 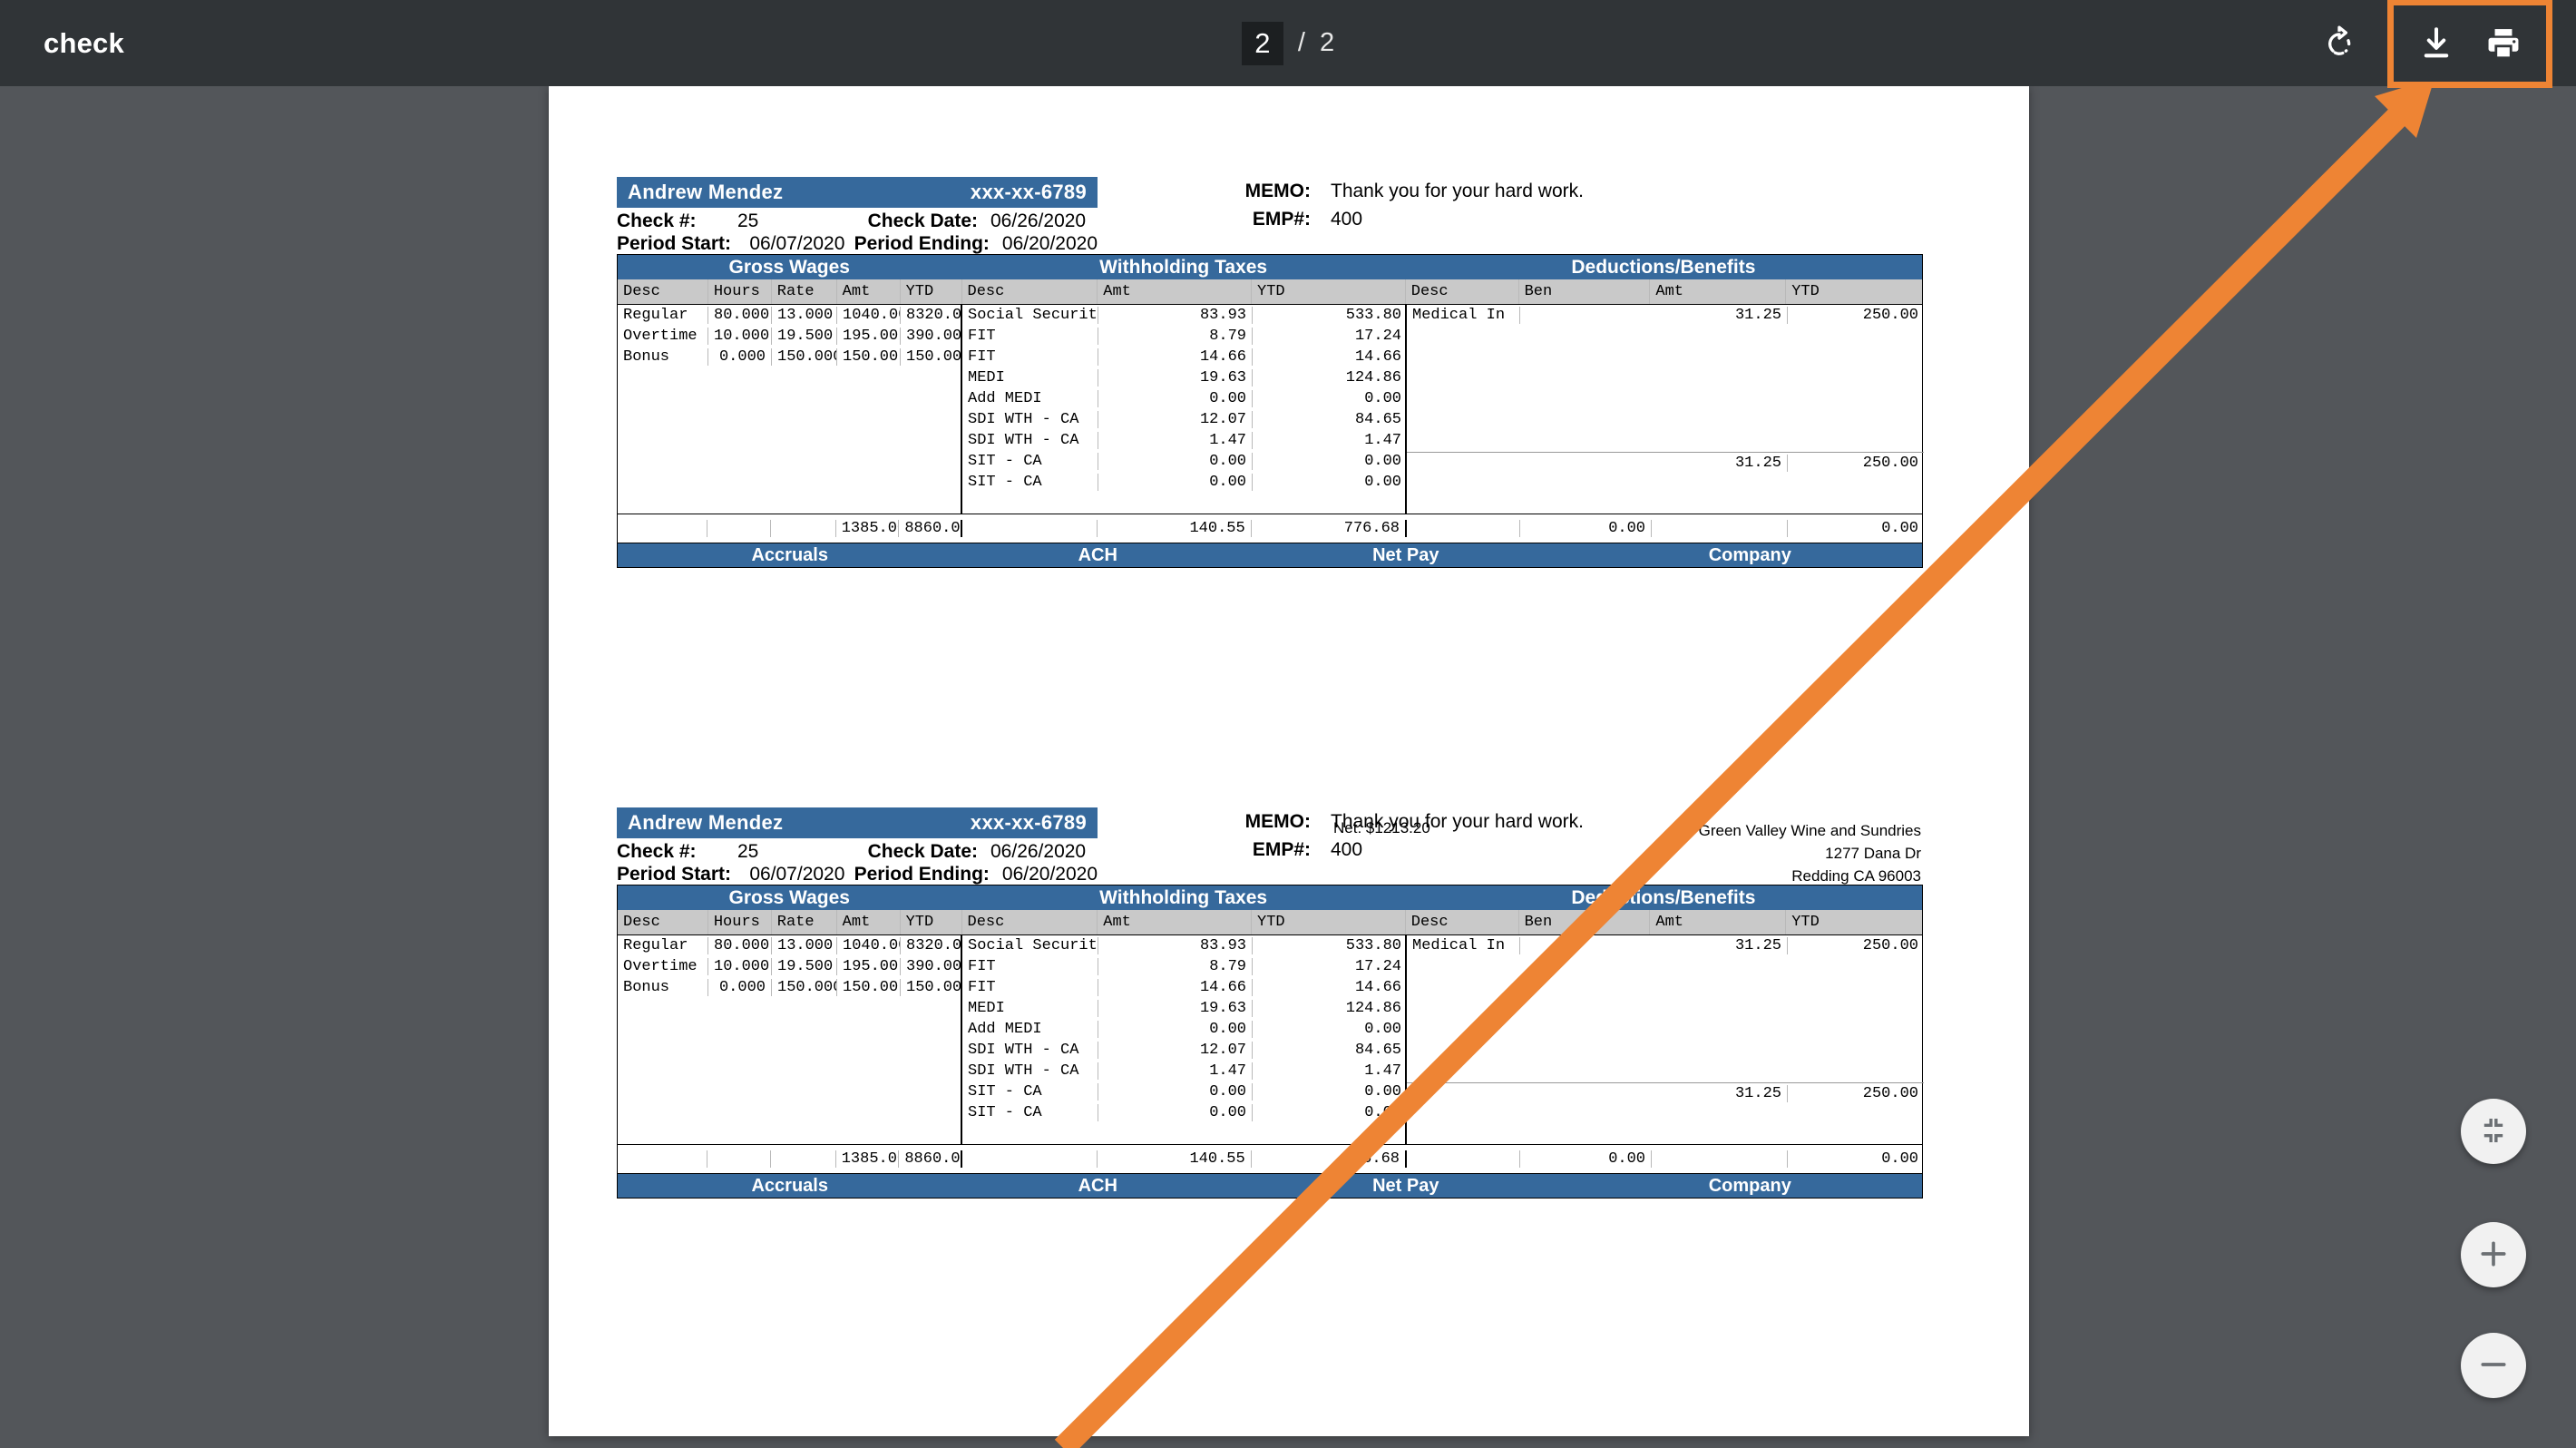 I want to click on zoom-controls, so click(x=2493, y=1248).